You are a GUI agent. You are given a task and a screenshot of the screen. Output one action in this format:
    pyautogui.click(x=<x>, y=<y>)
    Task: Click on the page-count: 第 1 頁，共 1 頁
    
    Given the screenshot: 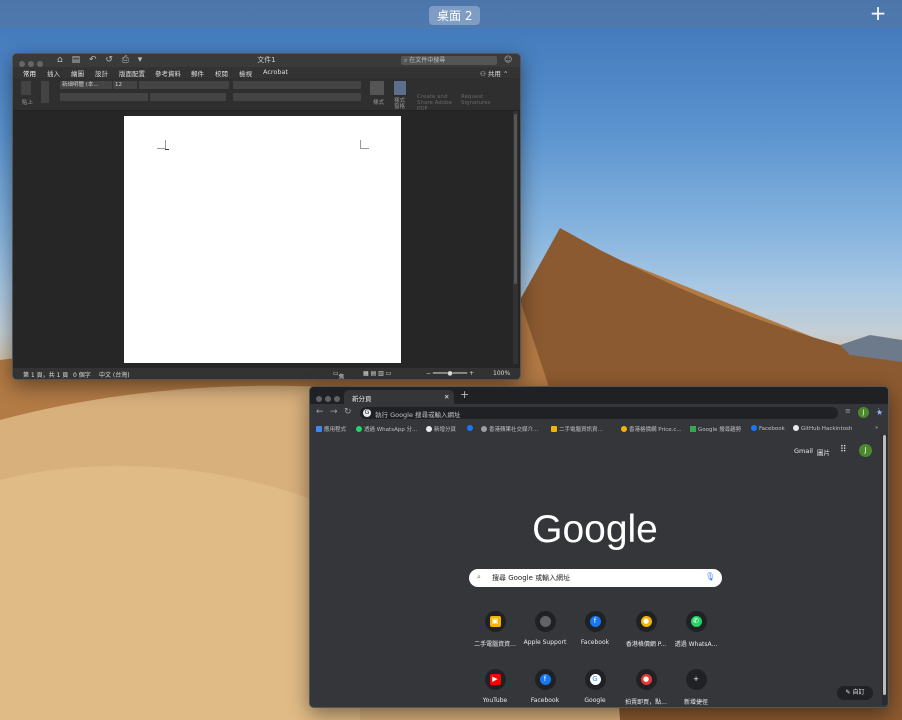 What is the action you would take?
    pyautogui.click(x=46, y=375)
    